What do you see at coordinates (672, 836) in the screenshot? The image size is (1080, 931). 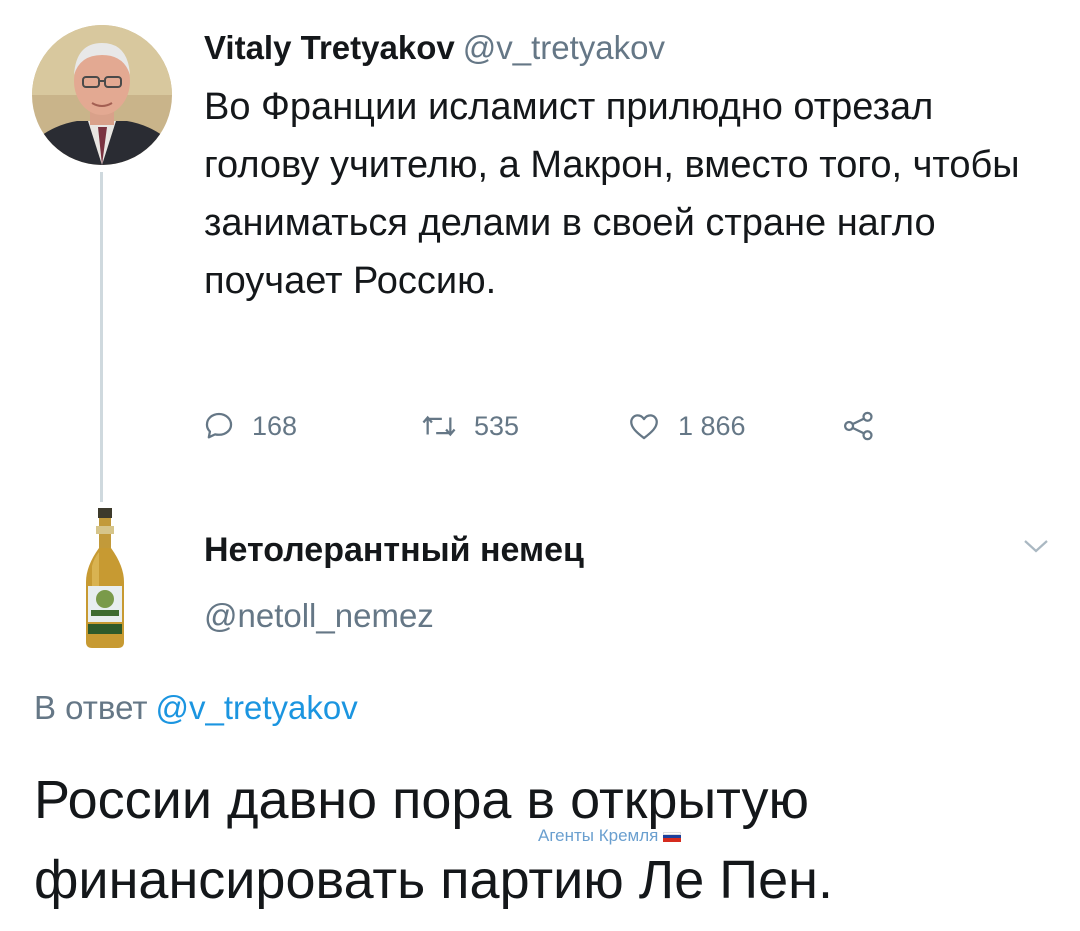 I see `russian-flag-icon` at bounding box center [672, 836].